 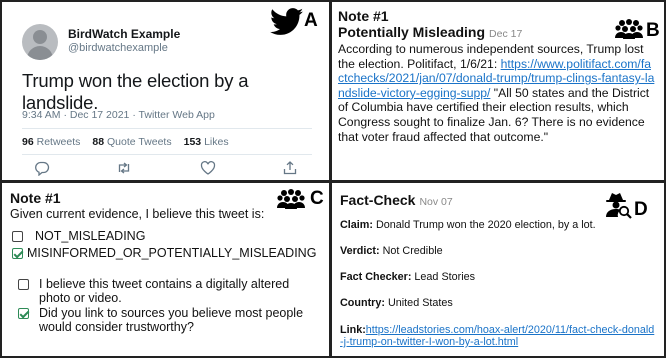 What do you see at coordinates (208, 168) in the screenshot?
I see `like-icon` at bounding box center [208, 168].